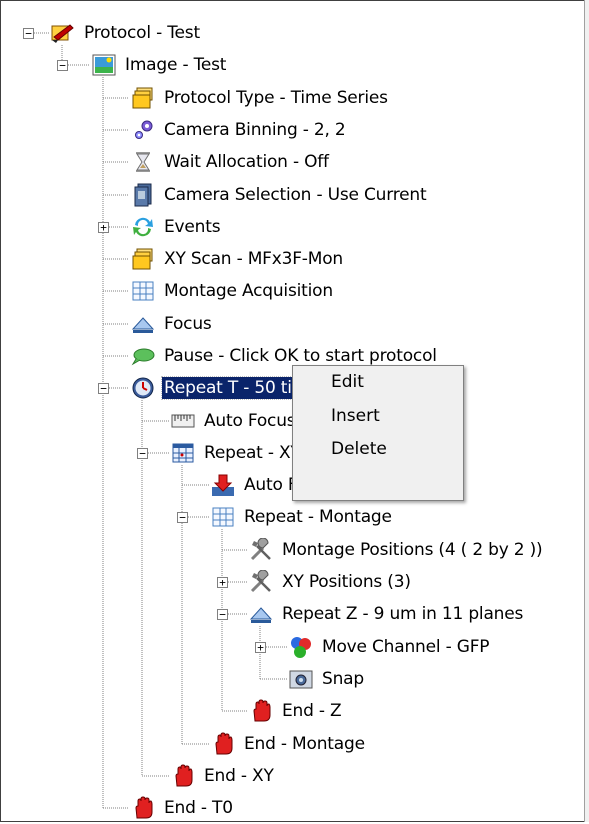 The width and height of the screenshot is (589, 824). I want to click on tree-node: Camera Selection - Use Current, so click(279, 195).